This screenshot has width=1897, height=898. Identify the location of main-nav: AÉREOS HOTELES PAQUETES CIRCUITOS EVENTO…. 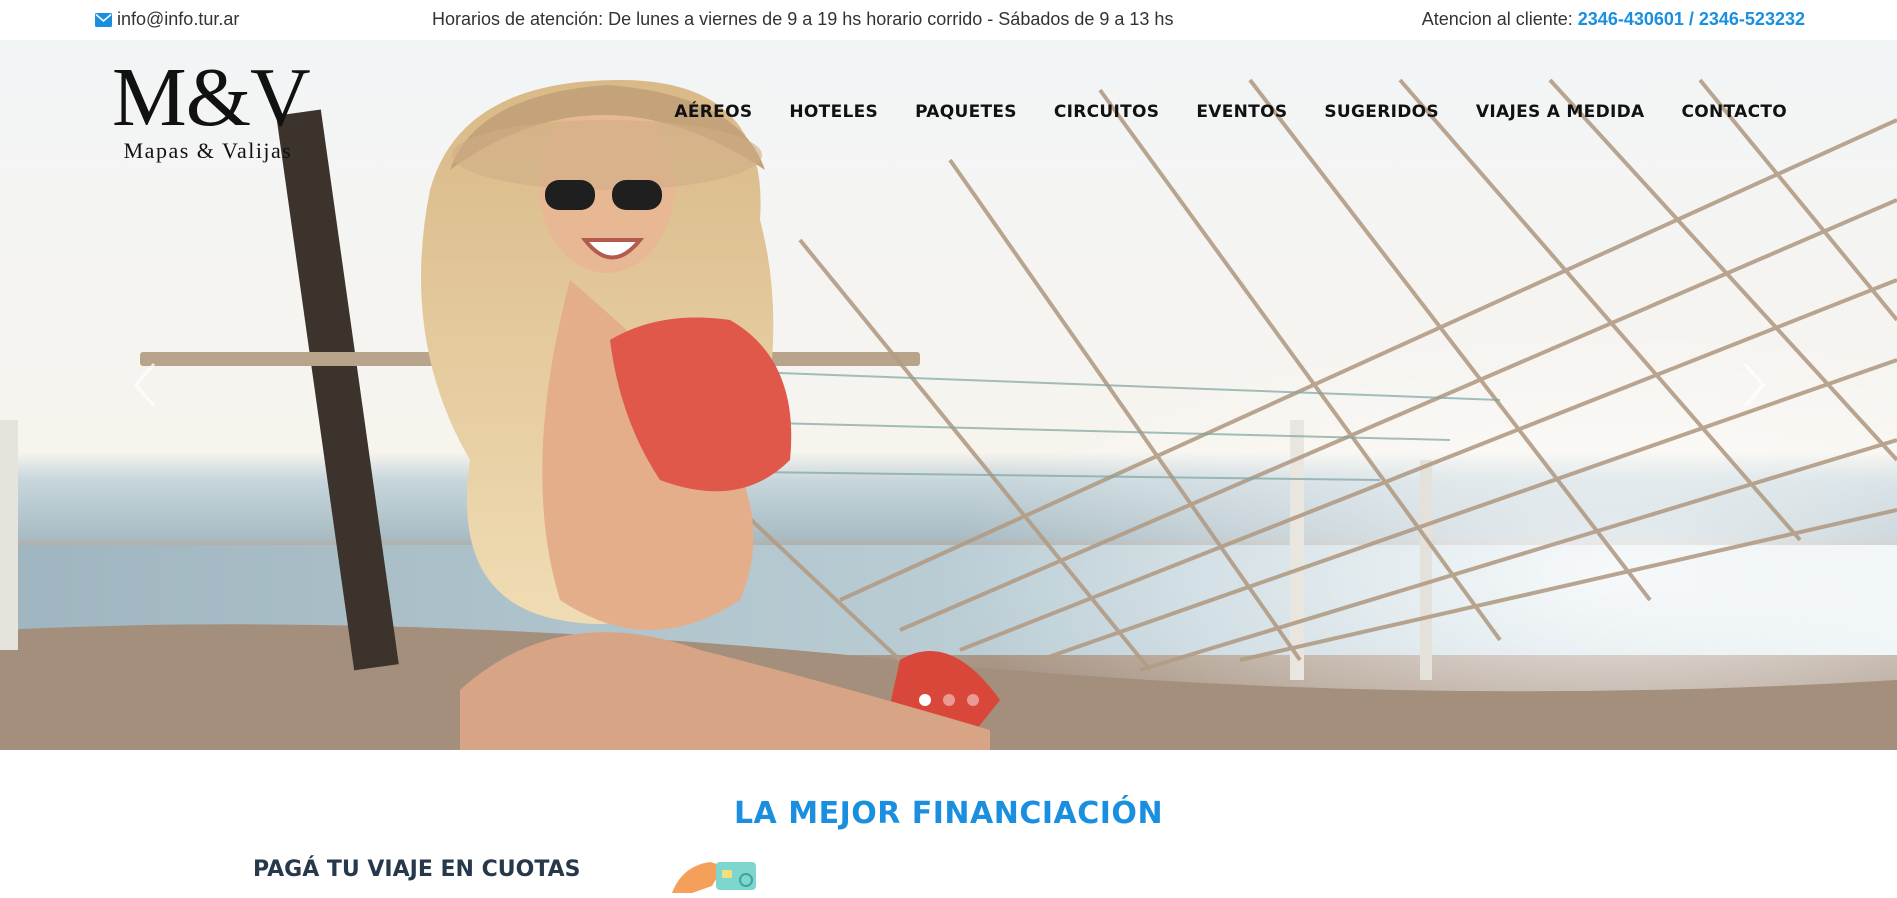
(1230, 112).